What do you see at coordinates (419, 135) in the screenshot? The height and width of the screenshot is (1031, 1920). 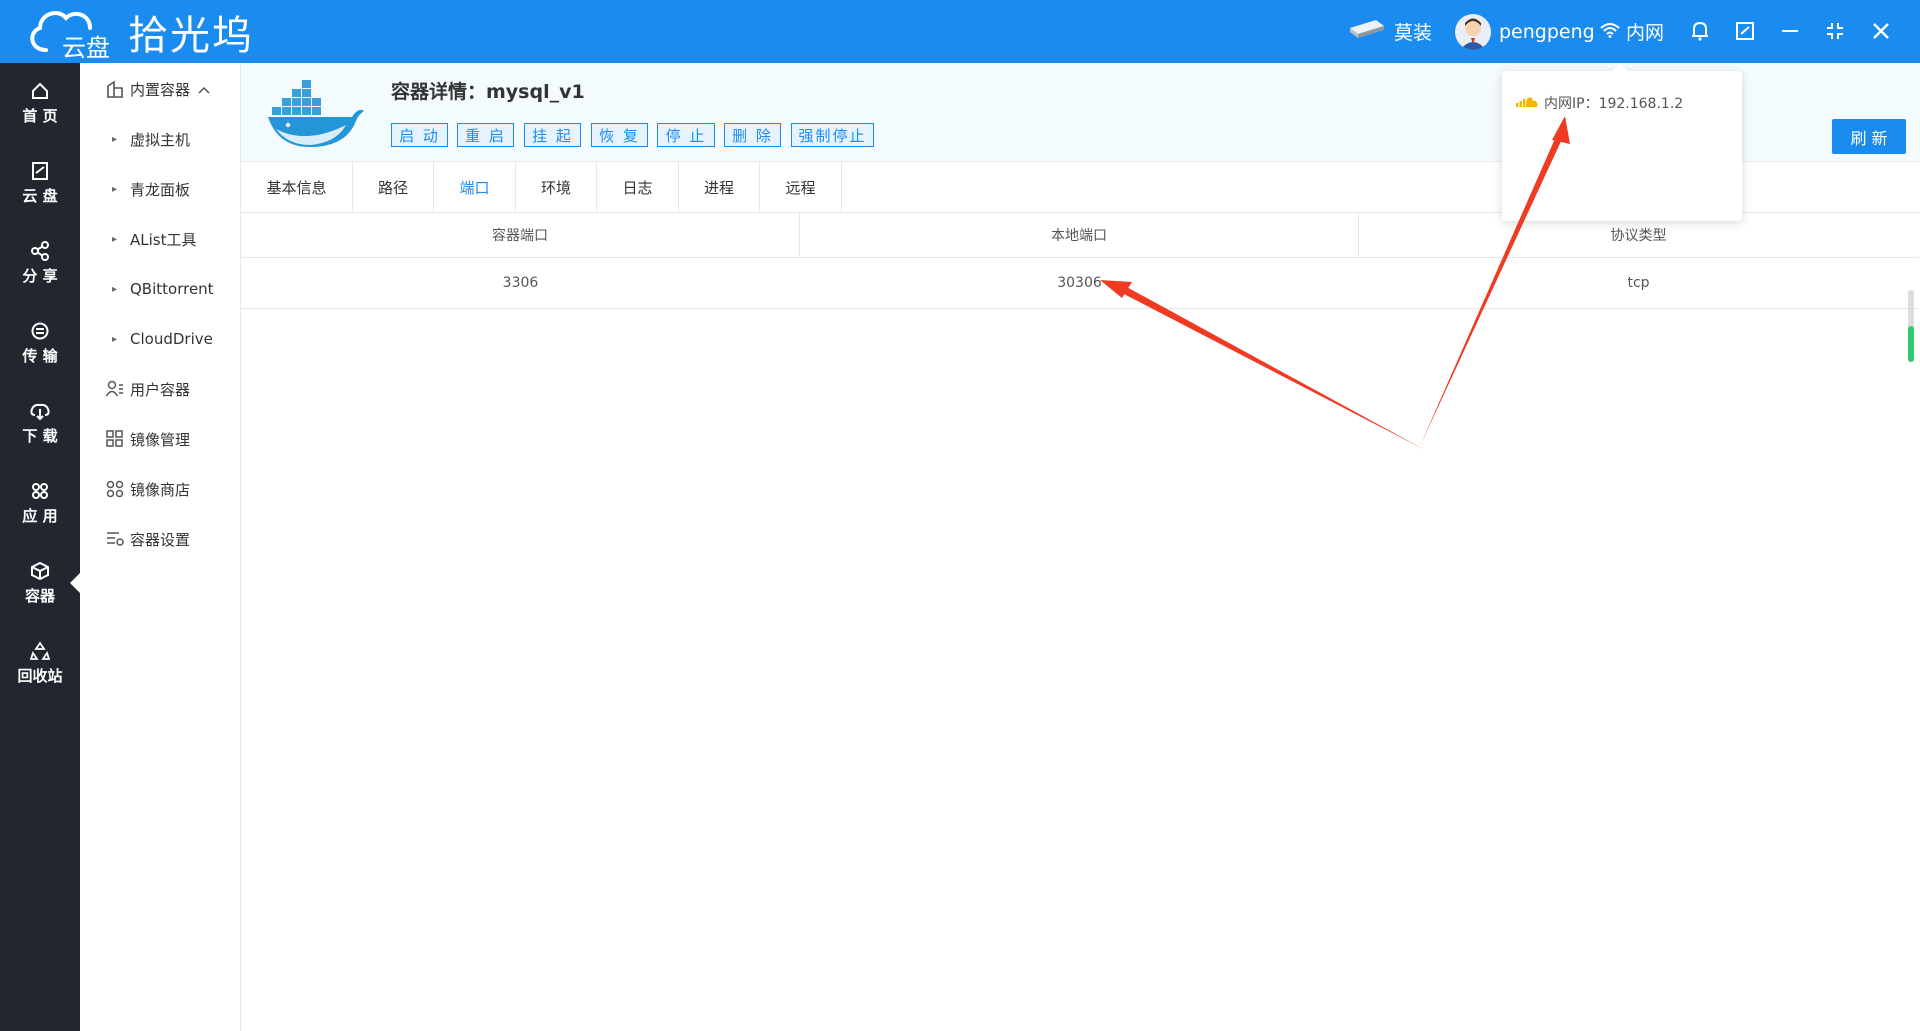 I see `start-button: 启 动` at bounding box center [419, 135].